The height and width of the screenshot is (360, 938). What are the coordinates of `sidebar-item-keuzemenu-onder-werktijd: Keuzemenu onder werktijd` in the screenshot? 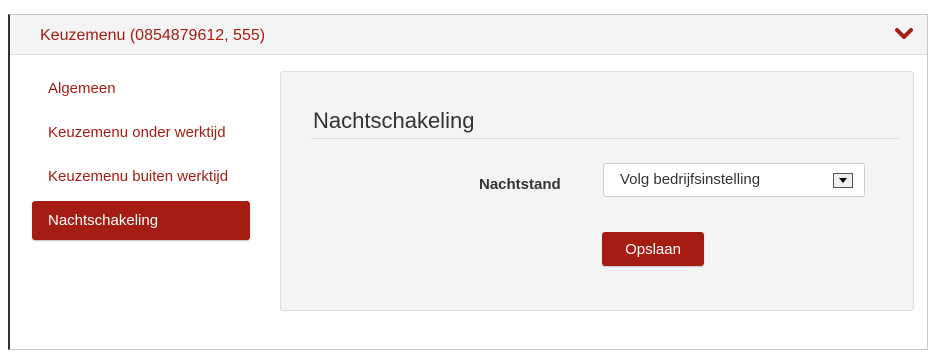 It's located at (141, 132).